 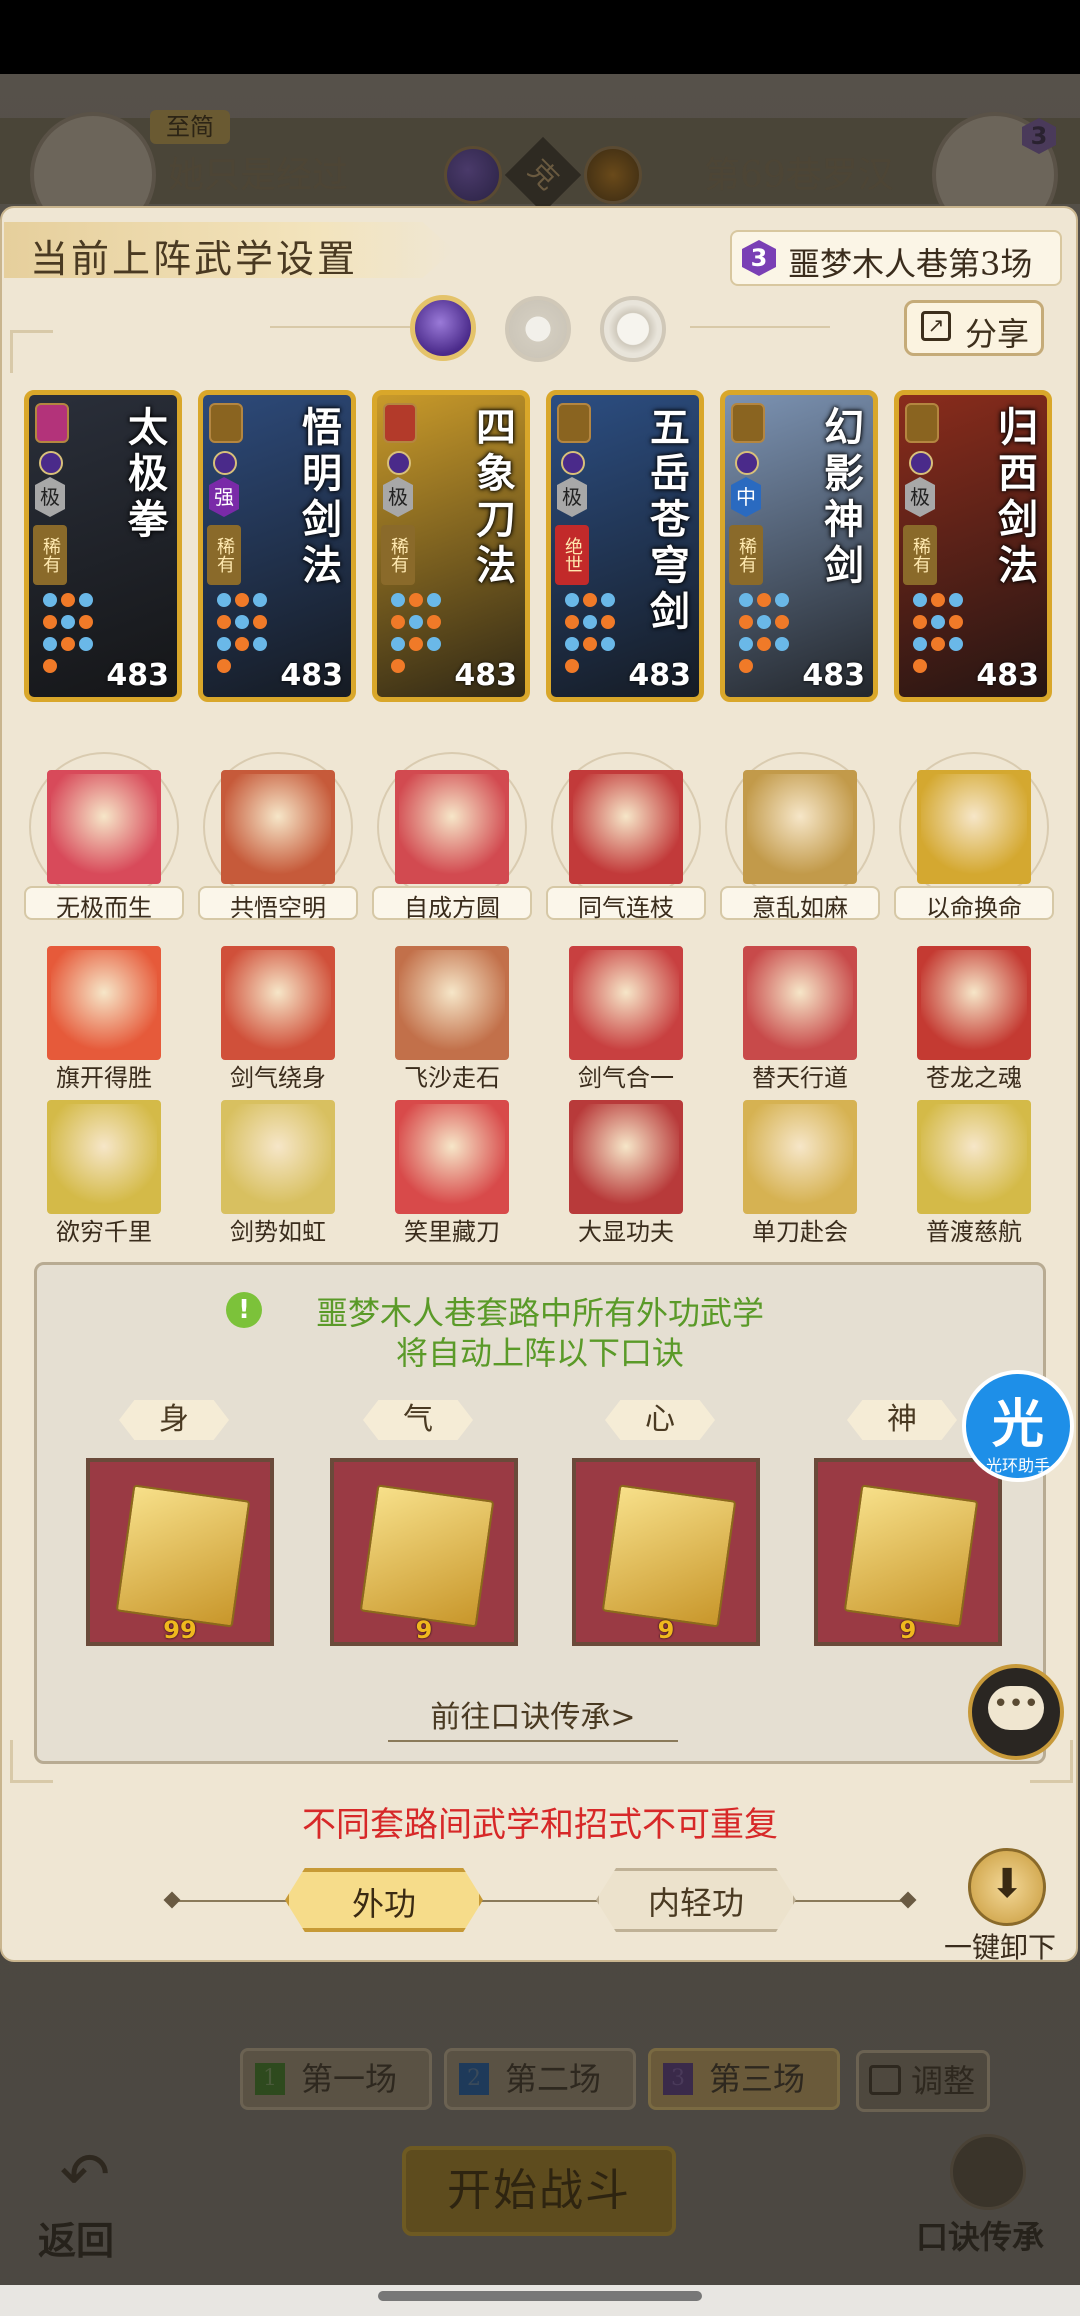 I want to click on card-rarity: 稀有, so click(x=398, y=555).